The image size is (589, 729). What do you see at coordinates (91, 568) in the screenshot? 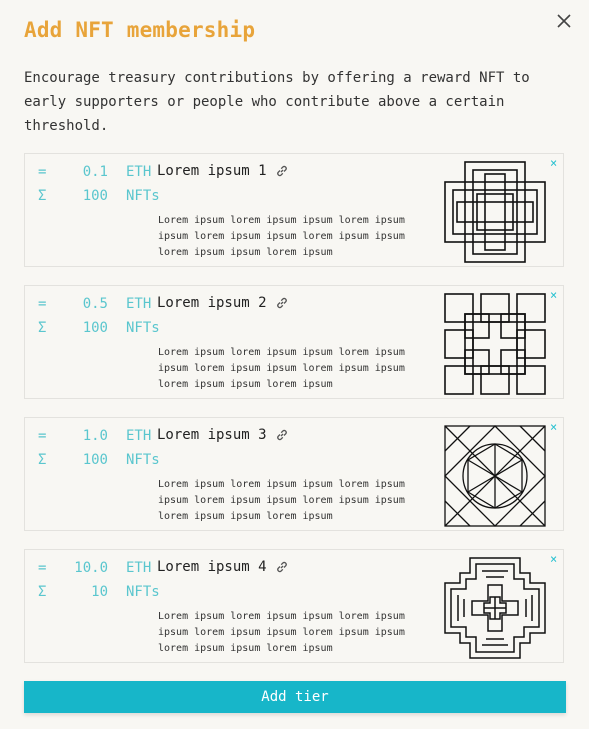
I see `price-value: 10.0` at bounding box center [91, 568].